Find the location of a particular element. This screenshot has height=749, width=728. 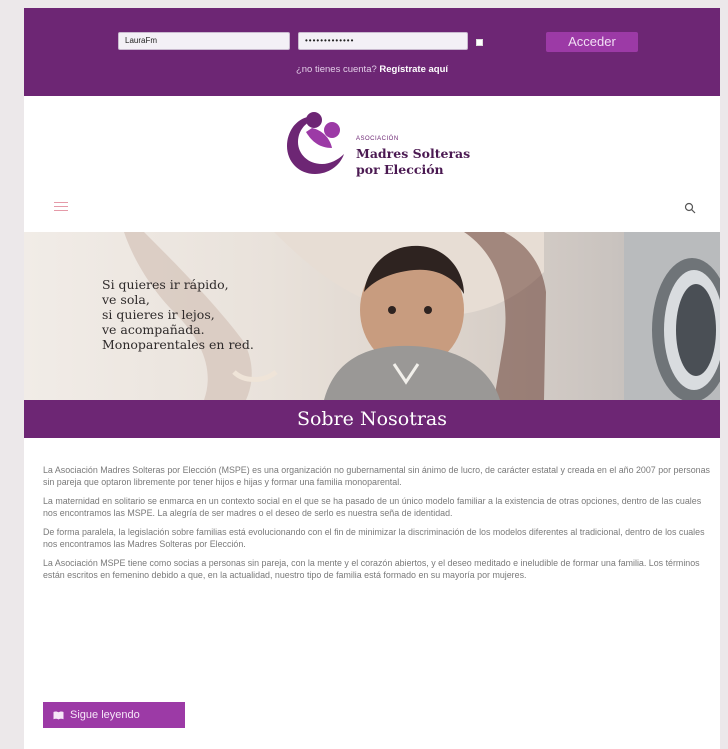

search-icon is located at coordinates (690, 208).